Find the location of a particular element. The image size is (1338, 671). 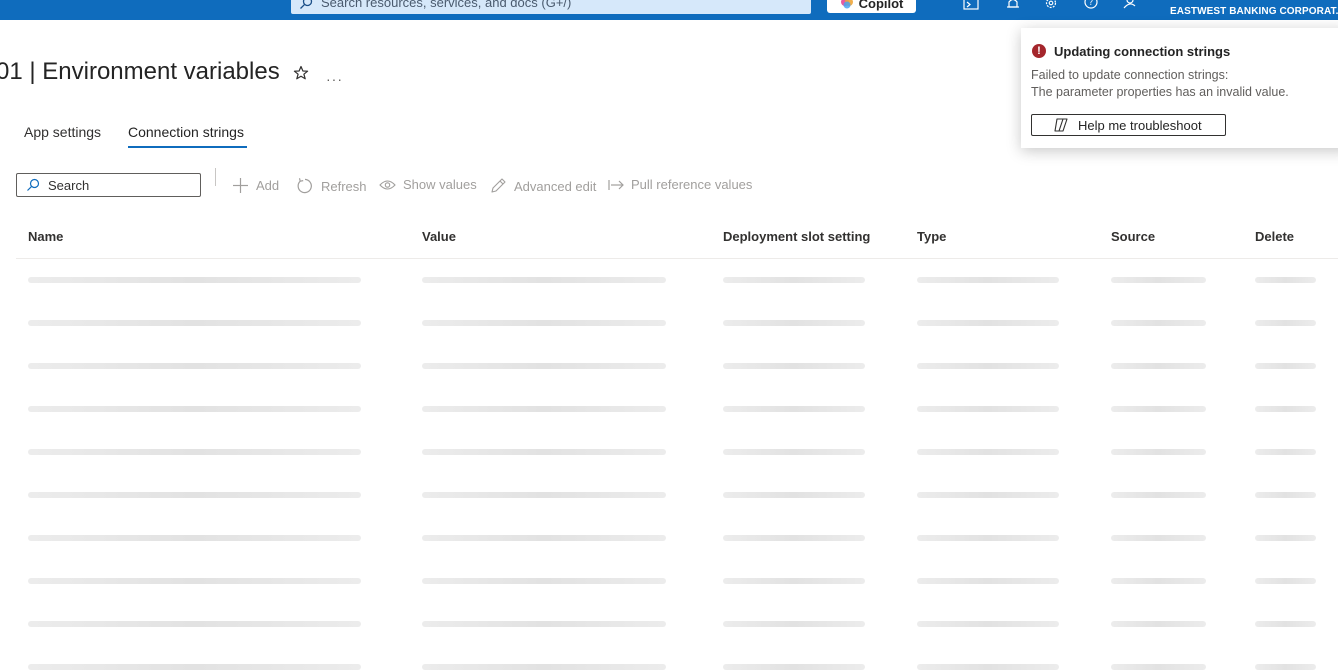

tab-connection-strings: Connection strings is located at coordinates (186, 132).